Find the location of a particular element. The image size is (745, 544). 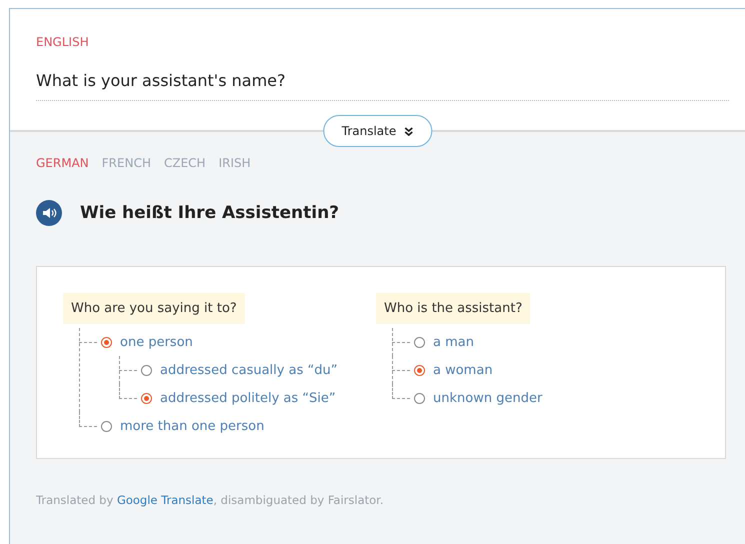

source-language: ENGLISH is located at coordinates (63, 42).